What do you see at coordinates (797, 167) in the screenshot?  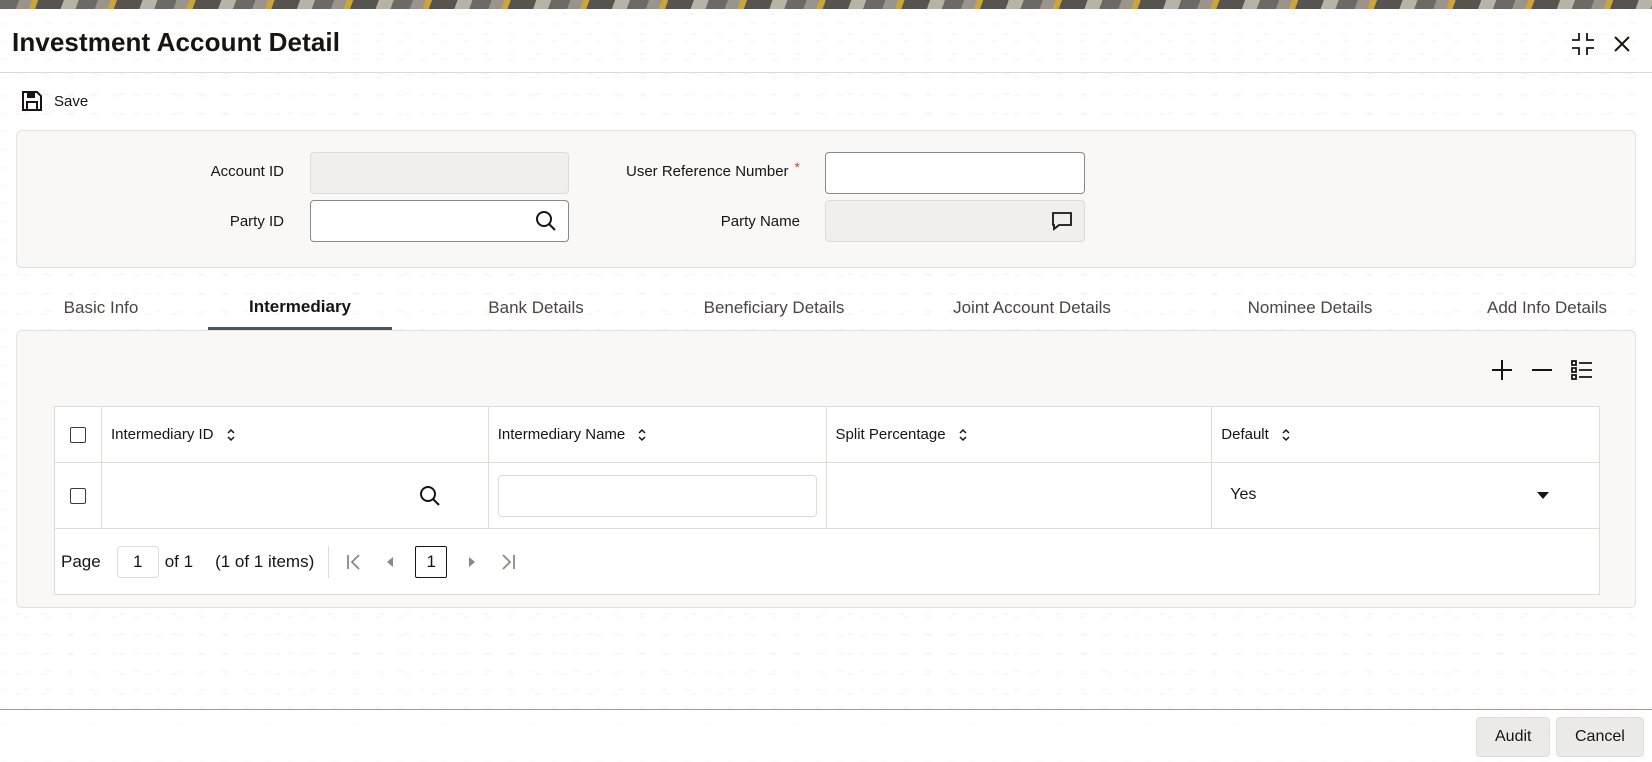 I see `required-marker: *` at bounding box center [797, 167].